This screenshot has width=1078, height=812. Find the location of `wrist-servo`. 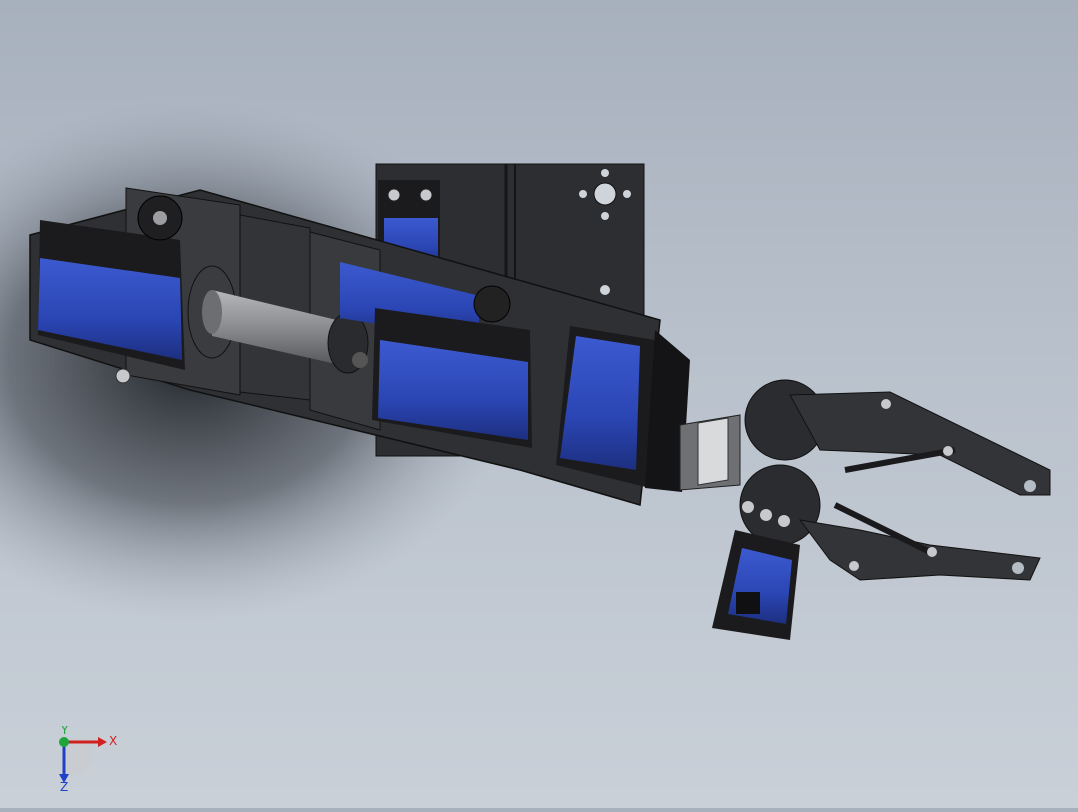

wrist-servo is located at coordinates (623, 409).